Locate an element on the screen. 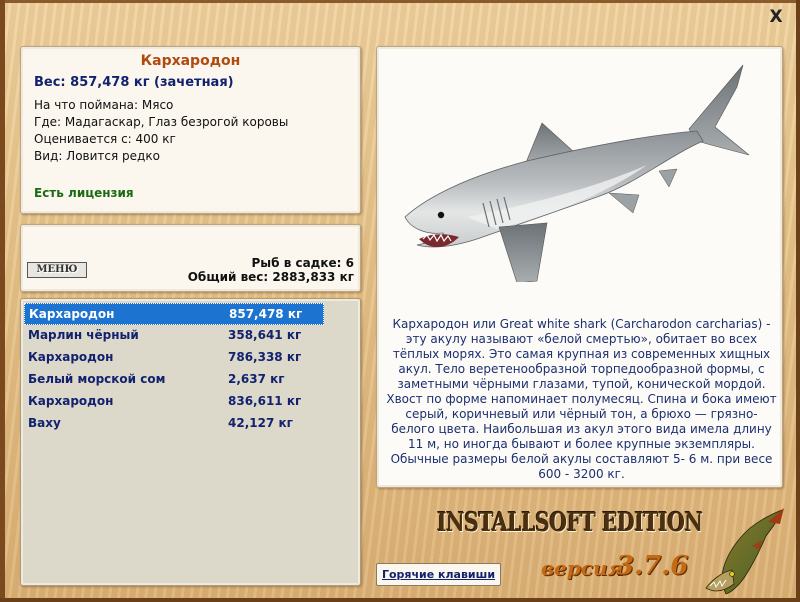 This screenshot has height=602, width=800. window-border-left is located at coordinates (2, 301).